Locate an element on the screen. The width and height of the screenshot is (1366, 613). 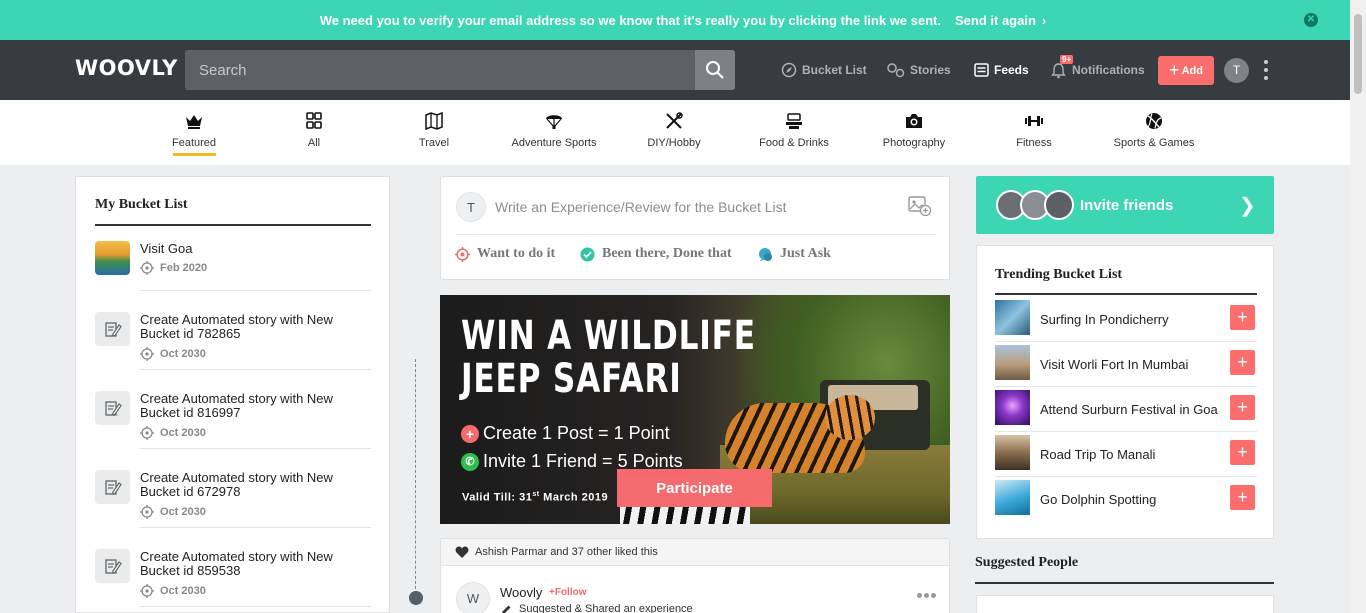
map-icon is located at coordinates (434, 121).